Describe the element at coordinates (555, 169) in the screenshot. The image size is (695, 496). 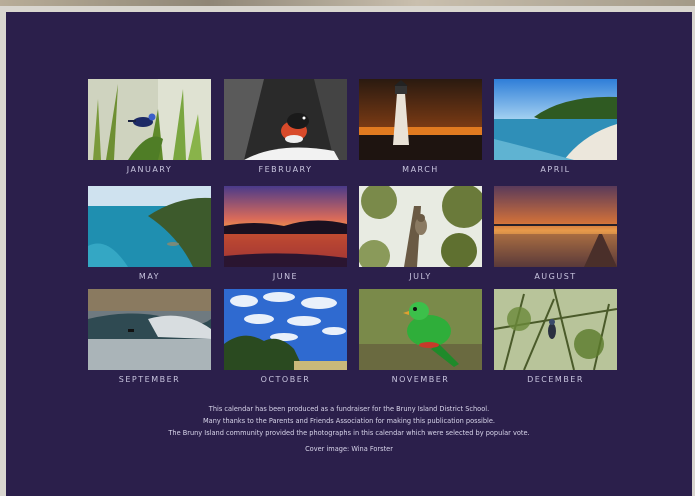
I see `month-label: APRIL` at that location.